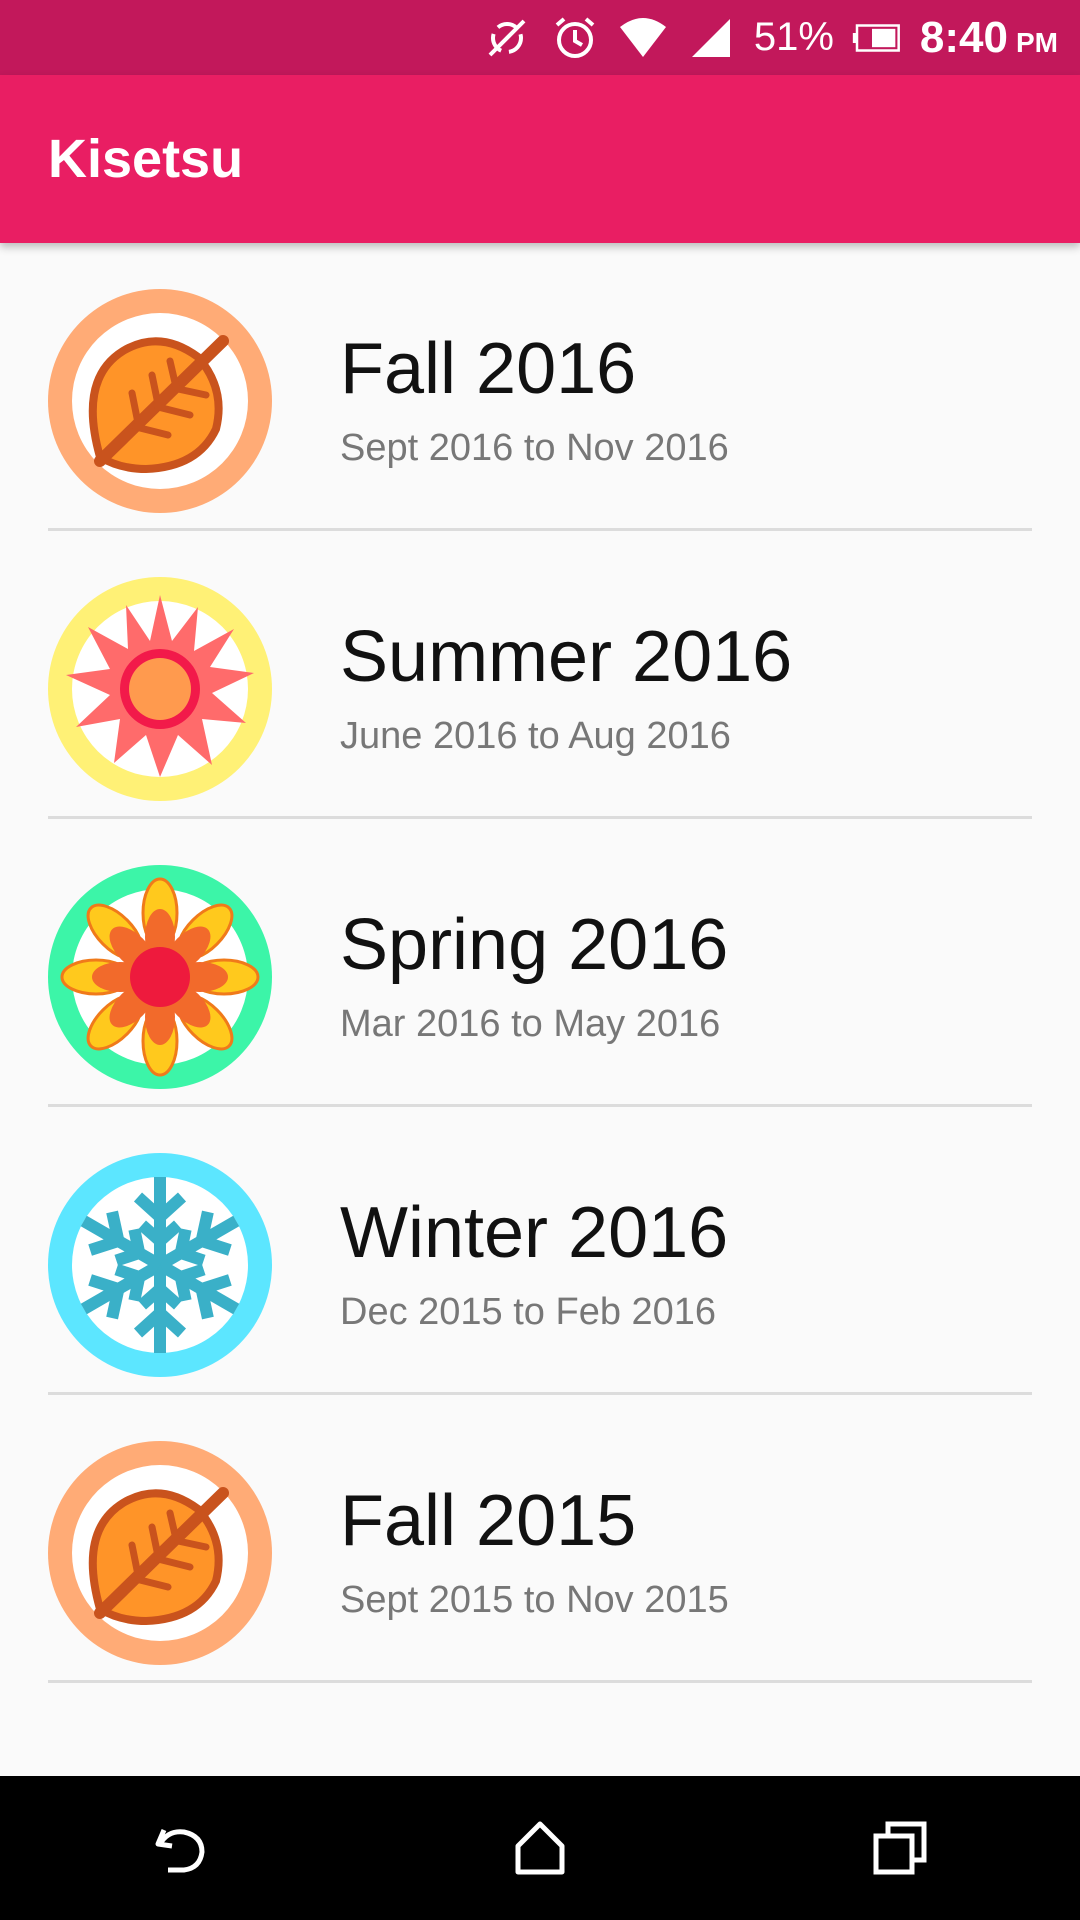 The image size is (1080, 1920). Describe the element at coordinates (534, 945) in the screenshot. I see `season-title: Spring 2016` at that location.